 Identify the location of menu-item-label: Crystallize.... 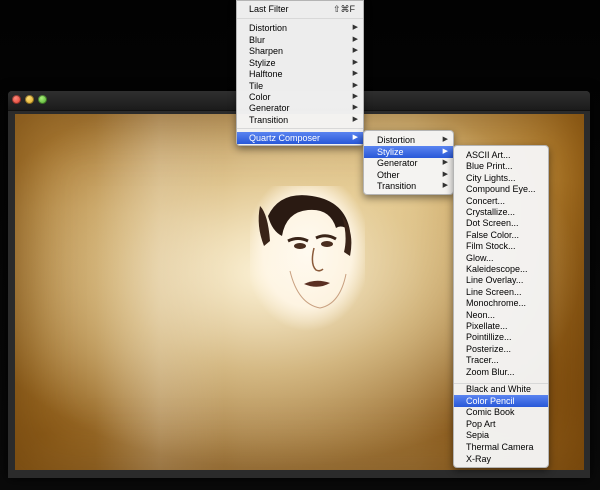
(491, 212).